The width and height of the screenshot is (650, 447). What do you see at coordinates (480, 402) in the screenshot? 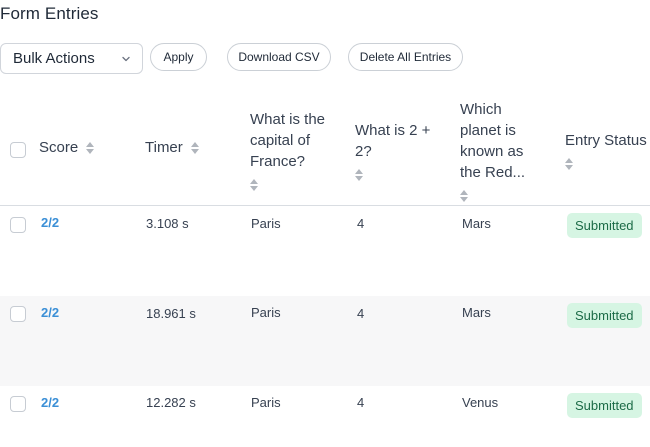
I see `answer-planet: Venus` at bounding box center [480, 402].